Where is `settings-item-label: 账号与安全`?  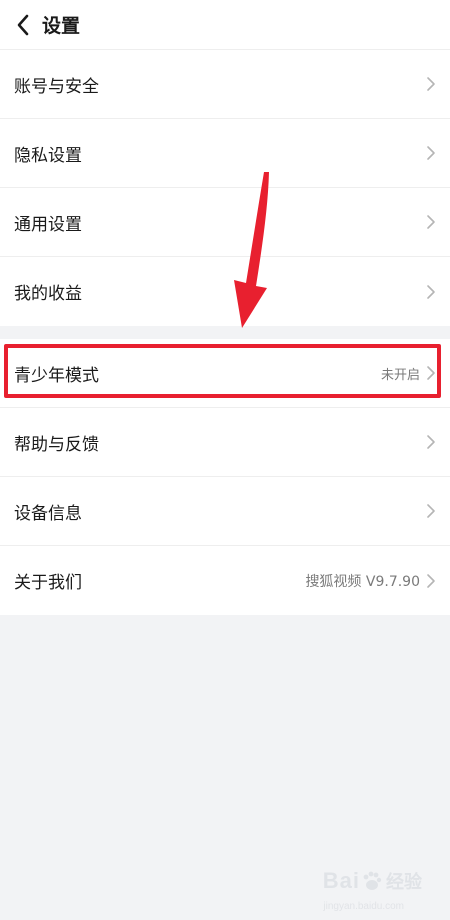 settings-item-label: 账号与安全 is located at coordinates (56, 86).